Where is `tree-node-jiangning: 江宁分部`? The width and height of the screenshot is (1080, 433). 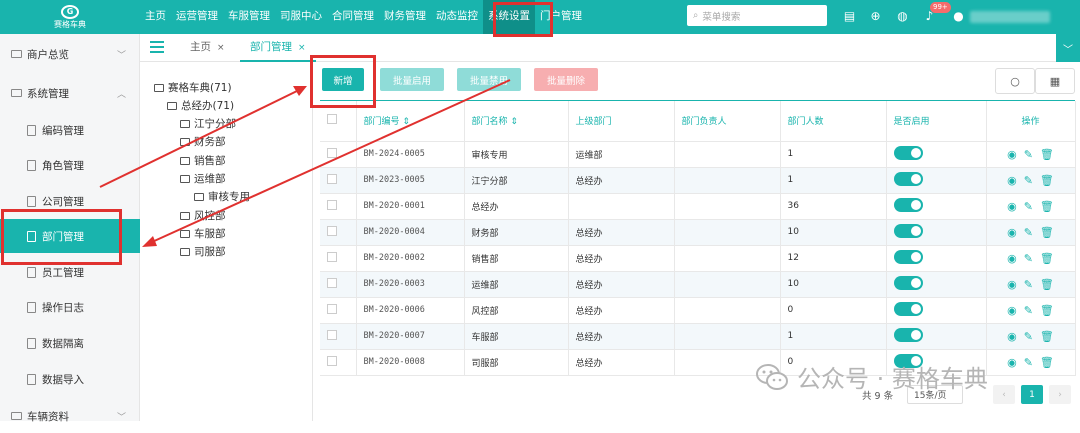 tree-node-jiangning: 江宁分部 is located at coordinates (208, 123).